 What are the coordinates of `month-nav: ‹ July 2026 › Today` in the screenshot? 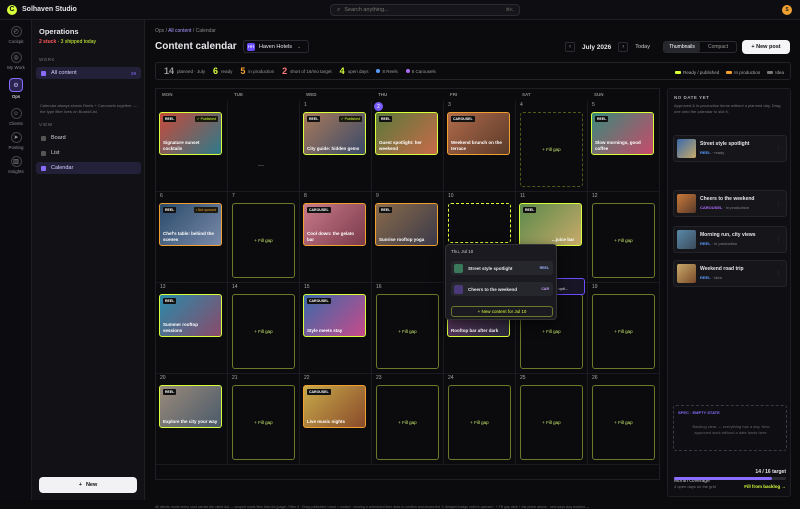 It's located at (607, 47).